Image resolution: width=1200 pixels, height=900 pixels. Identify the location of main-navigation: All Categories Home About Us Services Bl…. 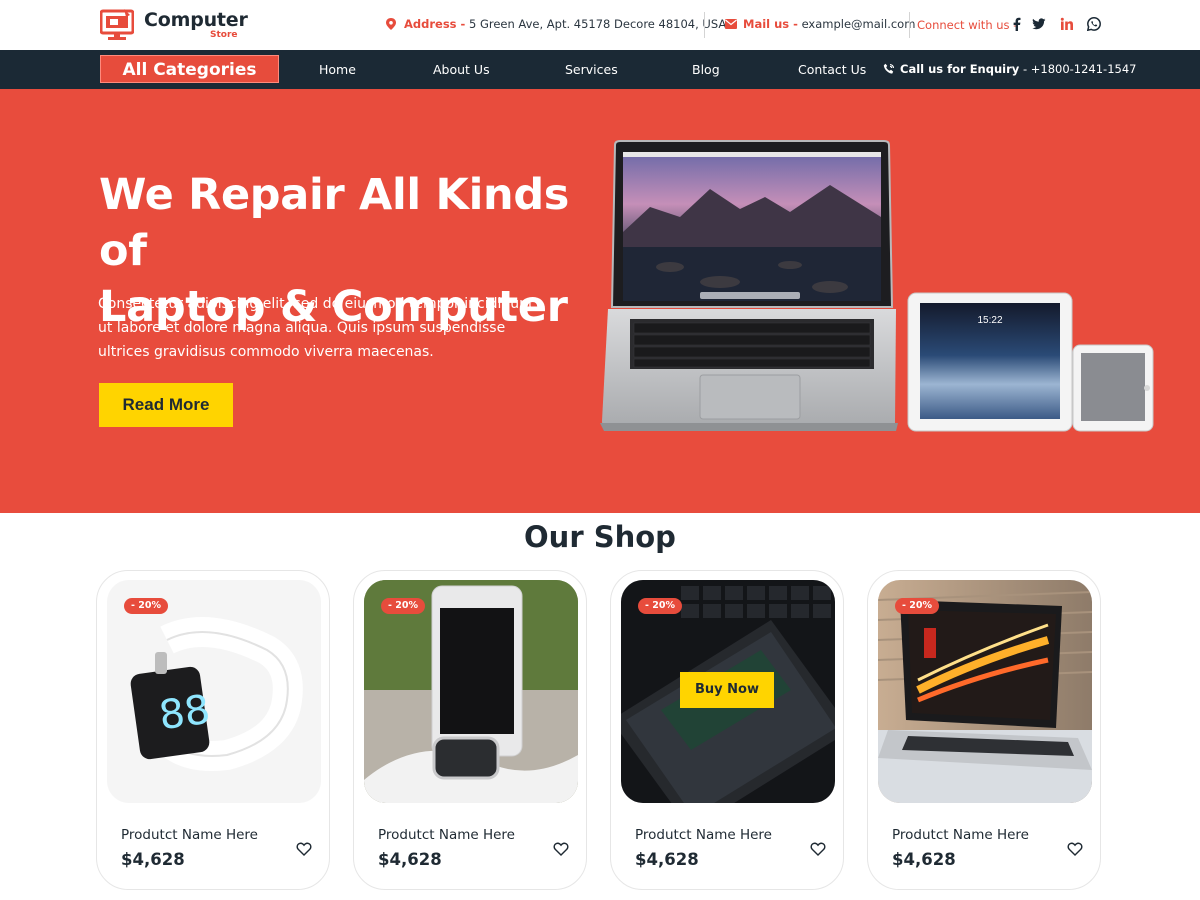
(600, 69).